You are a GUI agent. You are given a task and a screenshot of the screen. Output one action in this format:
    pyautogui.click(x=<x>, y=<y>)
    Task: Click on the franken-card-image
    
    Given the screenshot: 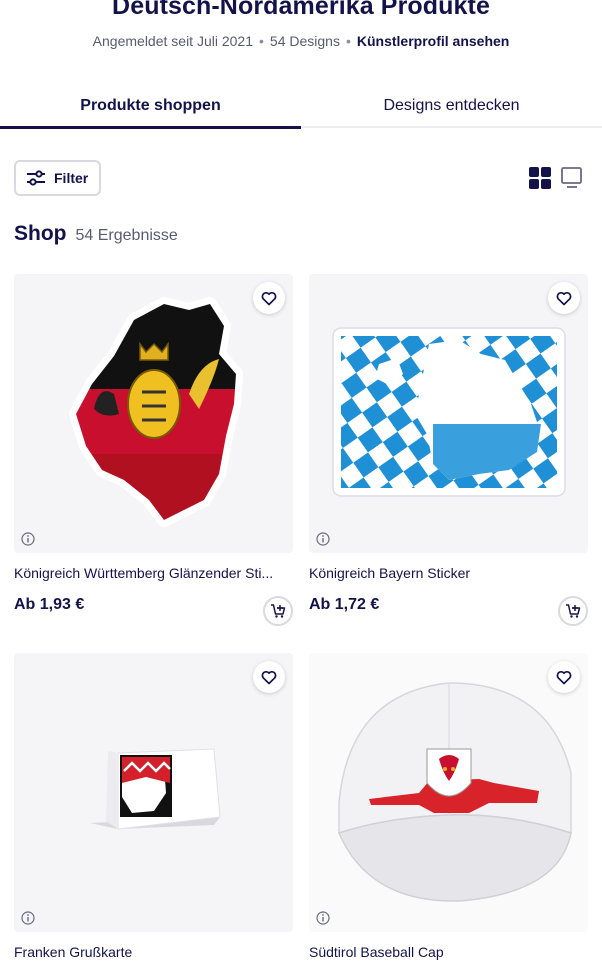 What is the action you would take?
    pyautogui.click(x=155, y=789)
    